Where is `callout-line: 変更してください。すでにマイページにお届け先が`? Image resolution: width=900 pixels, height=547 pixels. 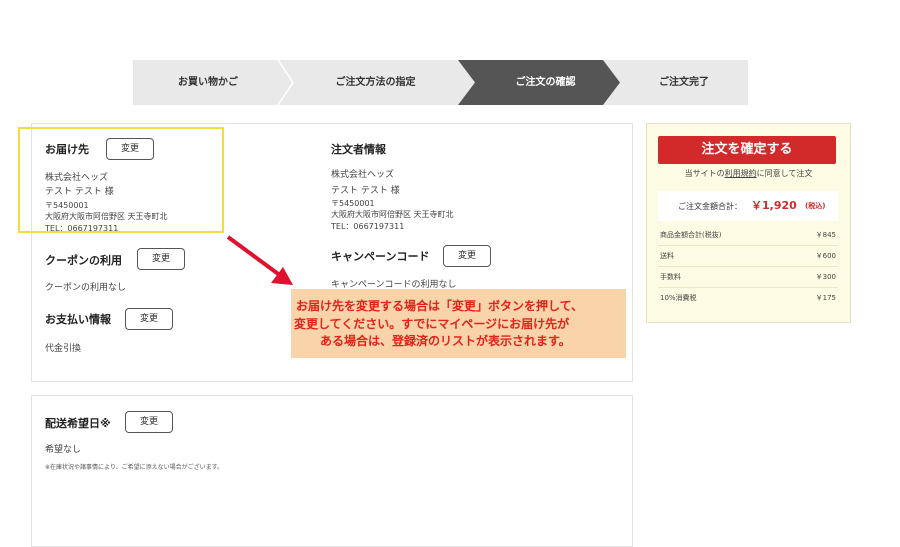 callout-line: 変更してください。すでにマイページにお届け先が is located at coordinates (432, 324).